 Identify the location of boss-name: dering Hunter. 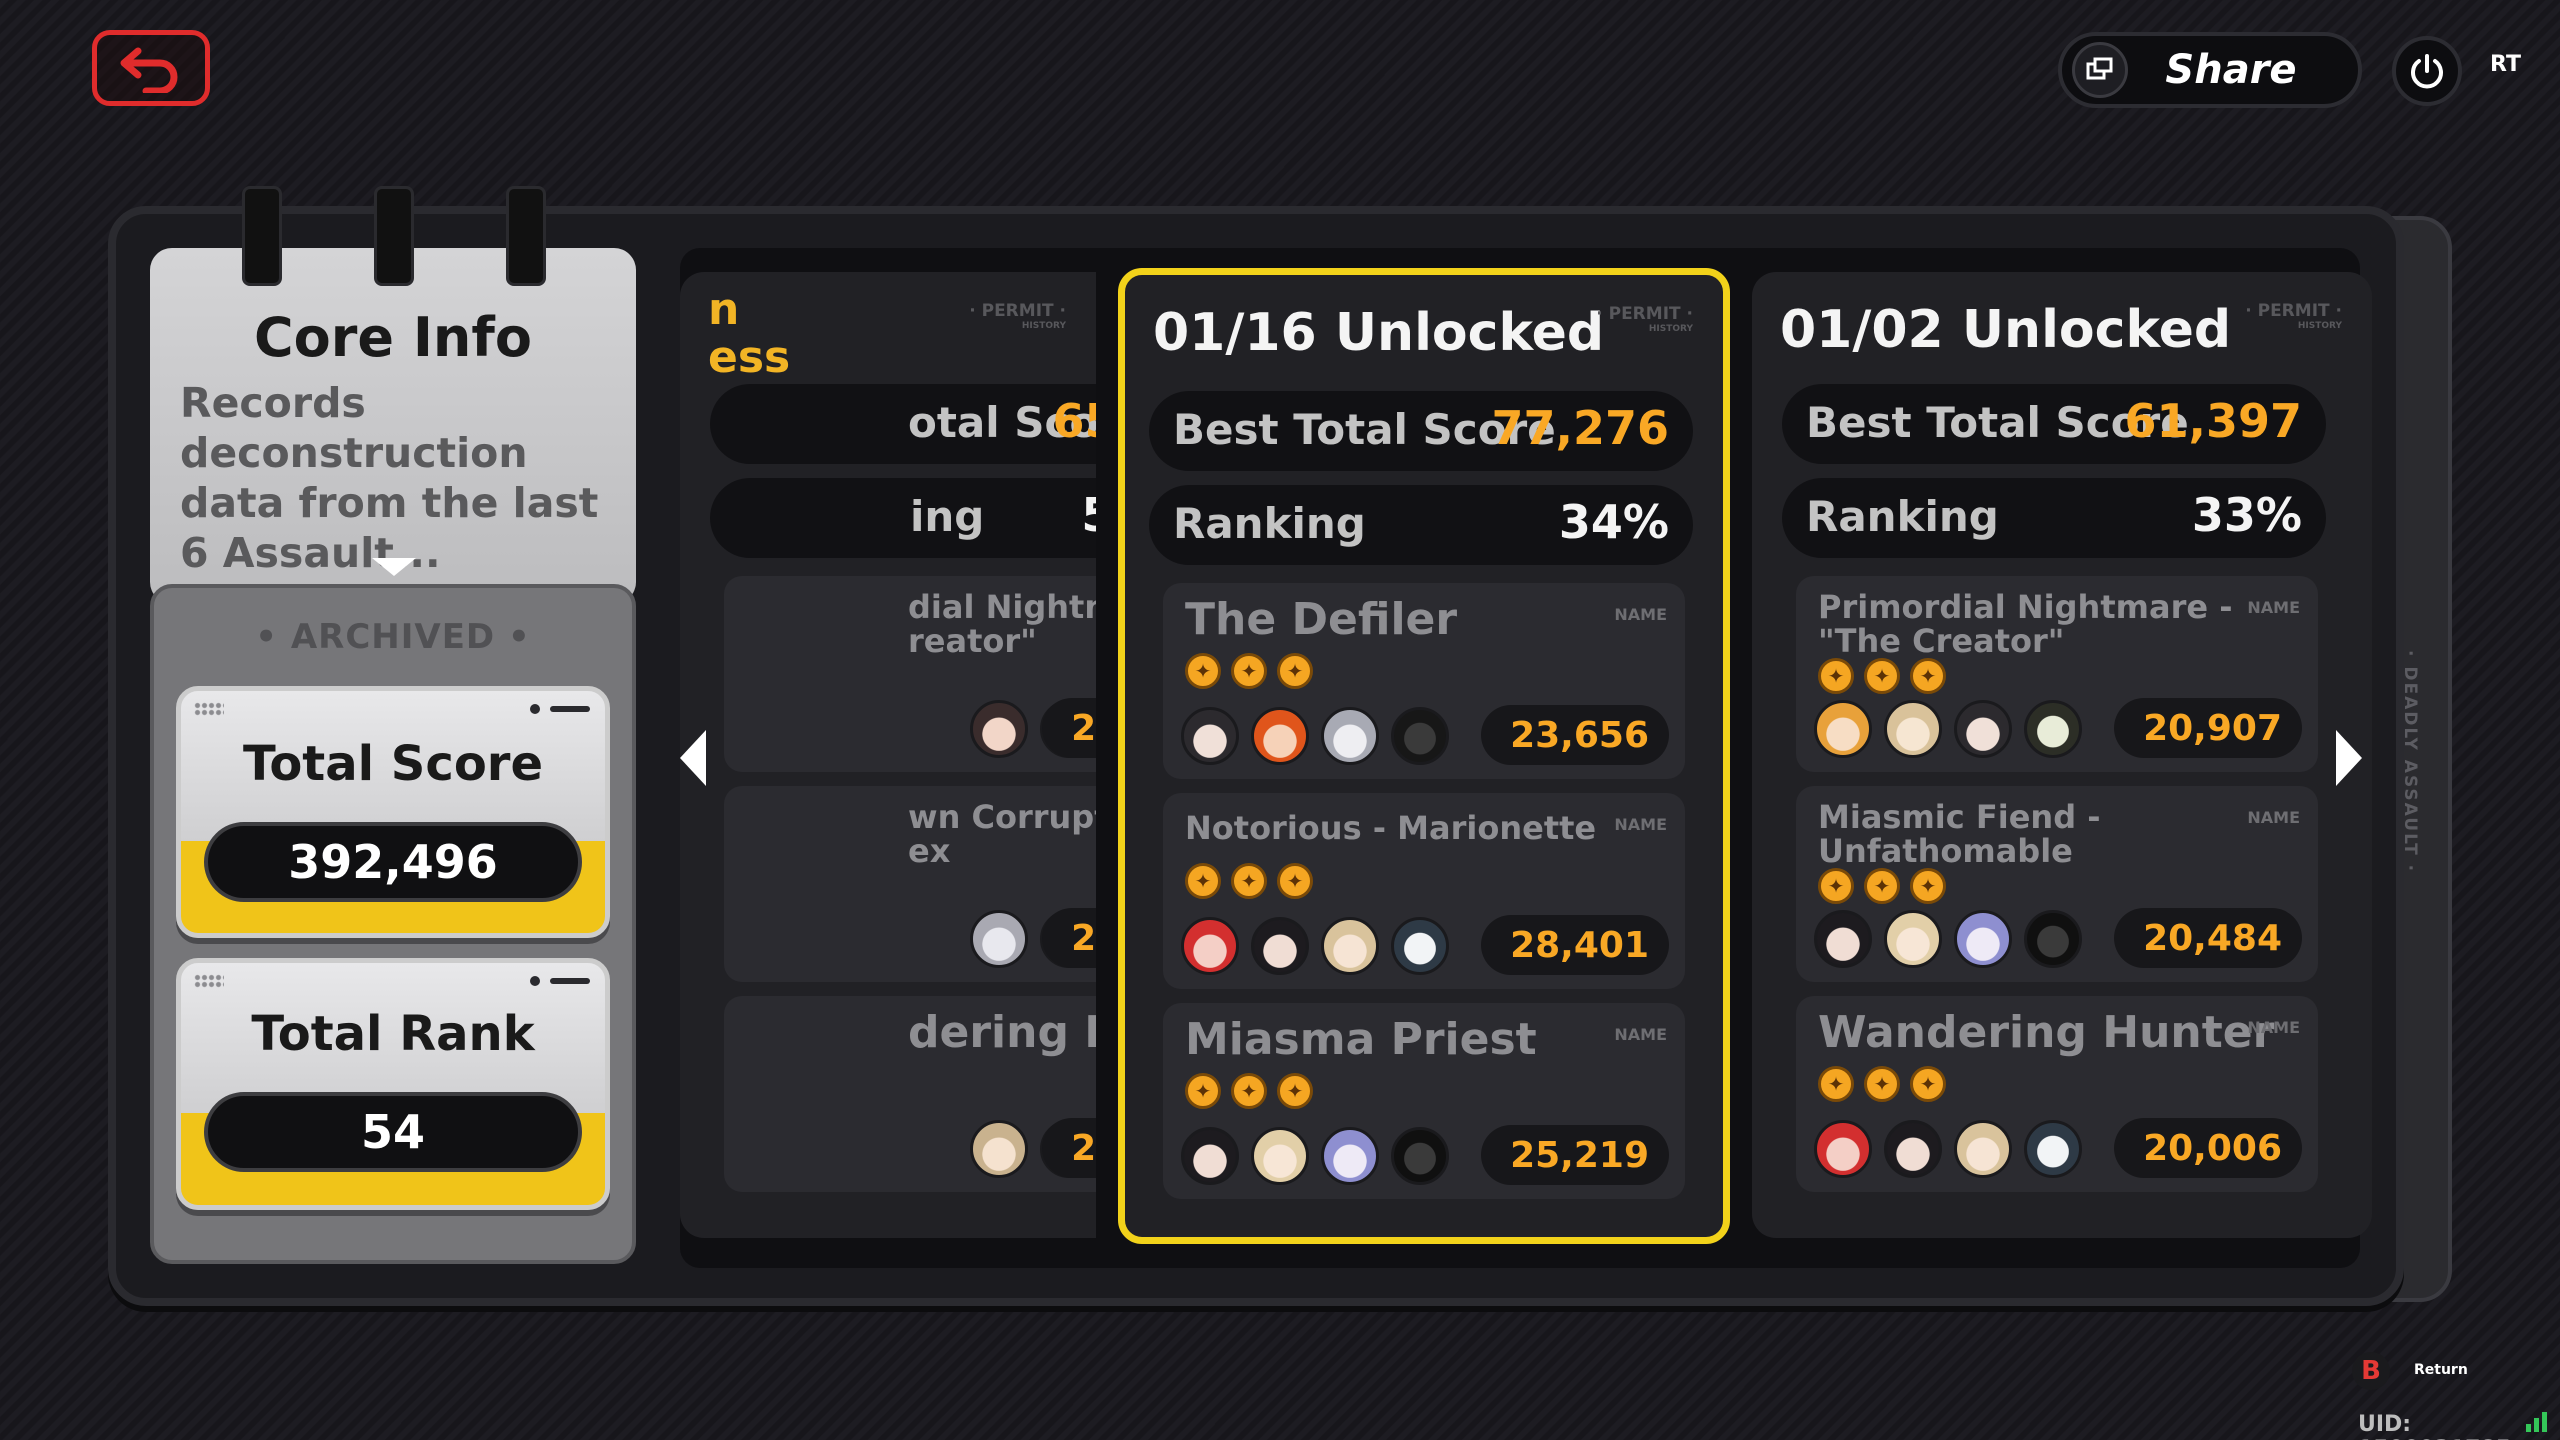
(1002, 1032).